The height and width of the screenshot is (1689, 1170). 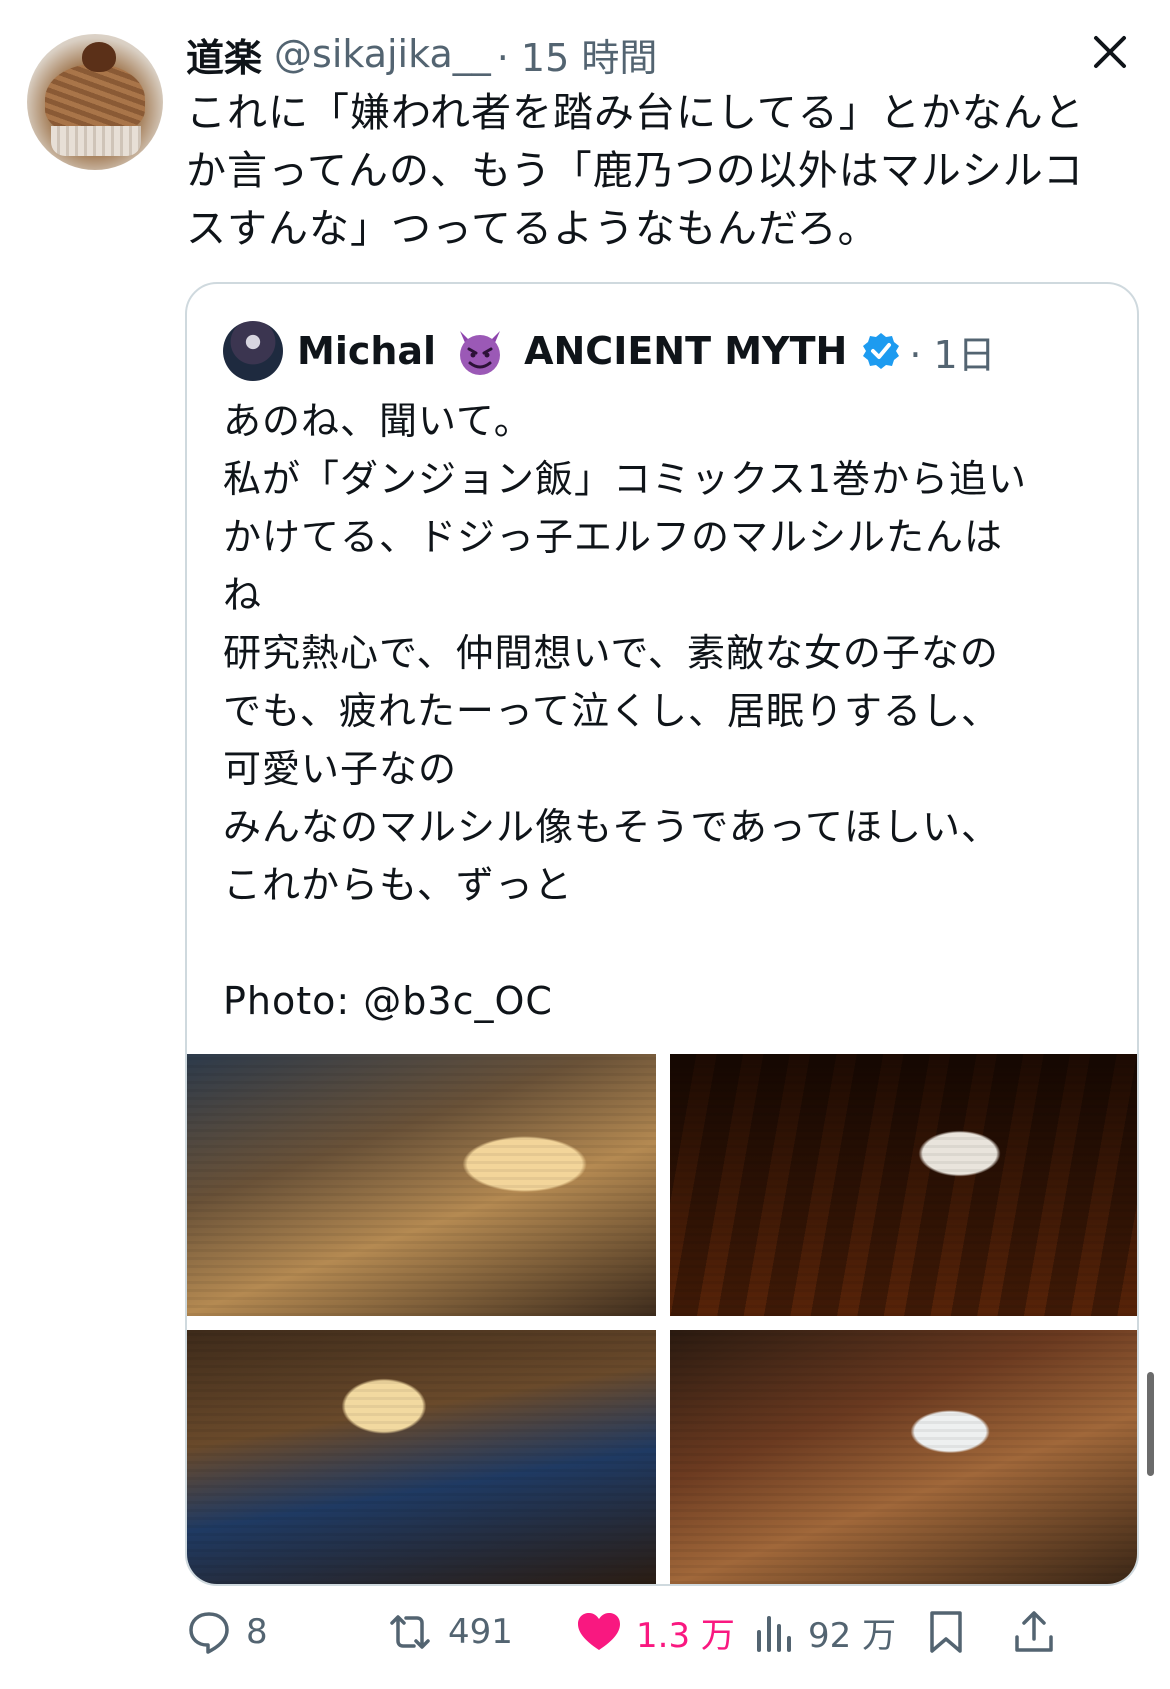 What do you see at coordinates (480, 1632) in the screenshot?
I see `retweet-count: 491` at bounding box center [480, 1632].